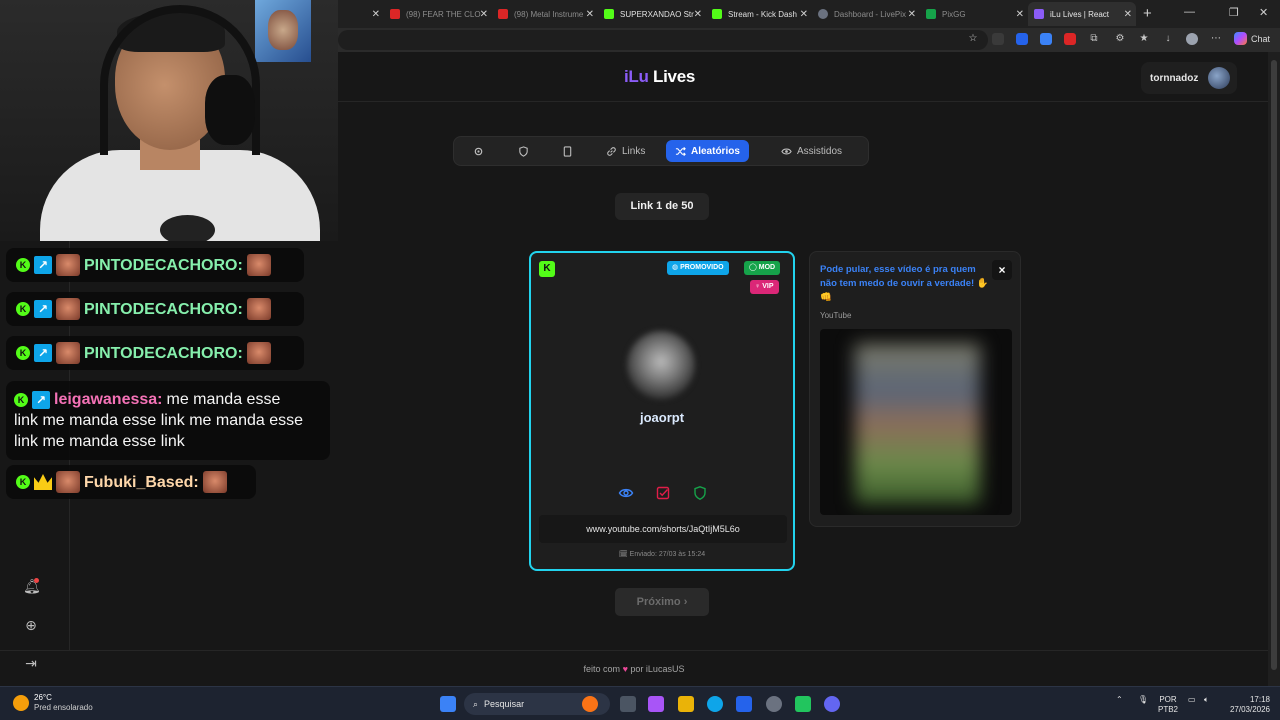 The height and width of the screenshot is (720, 1280). What do you see at coordinates (23, 353) in the screenshot?
I see `kick-badge-icon: K` at bounding box center [23, 353].